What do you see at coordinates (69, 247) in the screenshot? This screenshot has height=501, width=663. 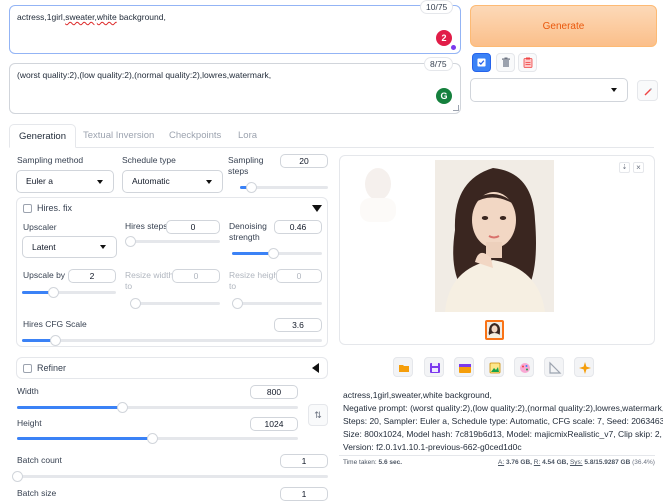 I see `upscaler-dropdown: Latent` at bounding box center [69, 247].